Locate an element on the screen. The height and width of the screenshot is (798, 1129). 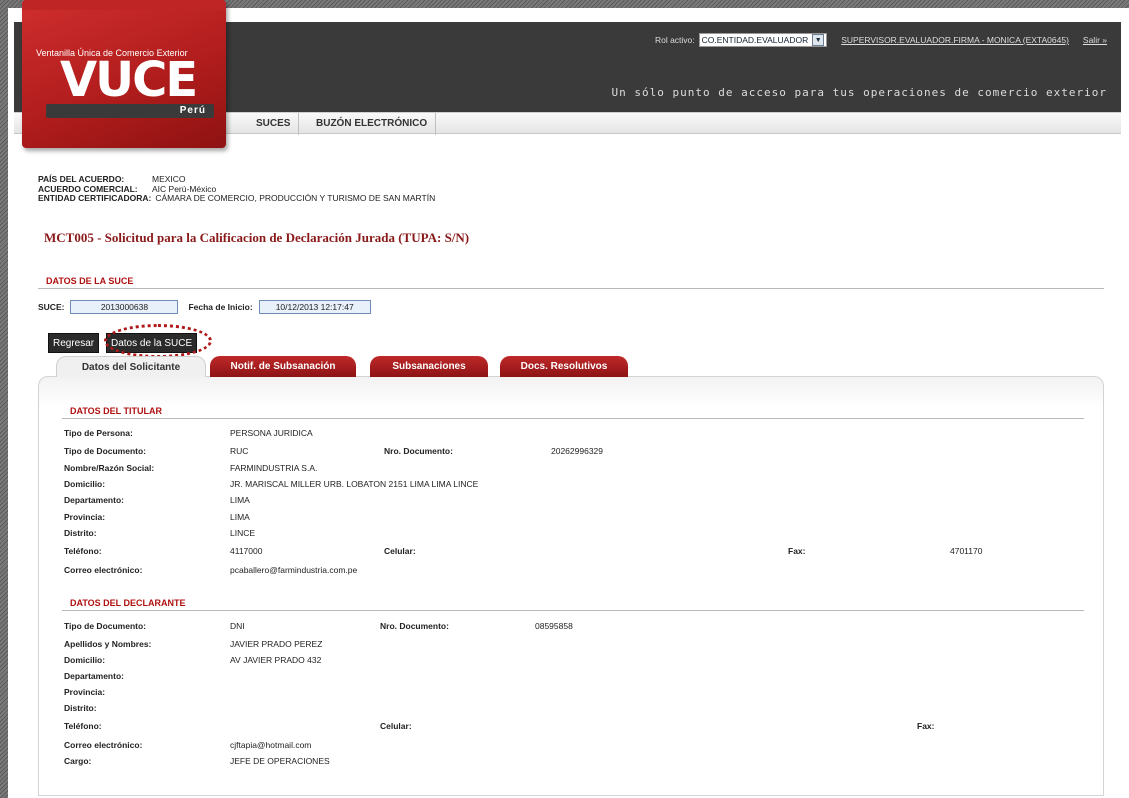
tipo-persona-value: PERSONA JURIDICA is located at coordinates (271, 433).